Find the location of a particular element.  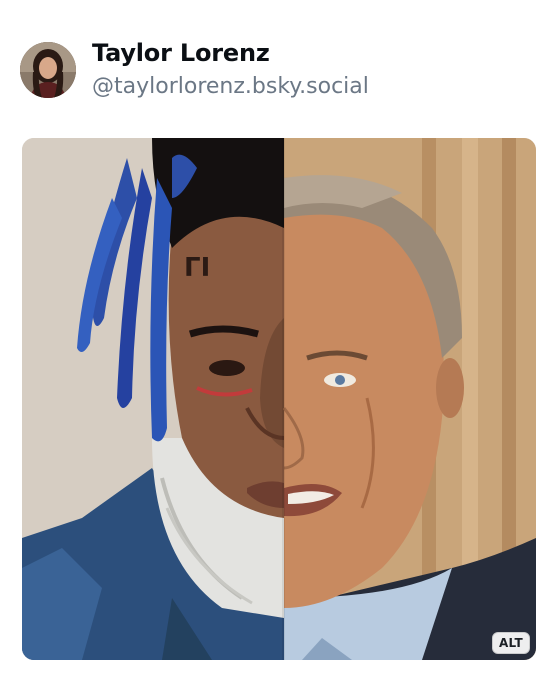

post-header: Taylor Lorenz @taylorlorenz.bsky.social is located at coordinates (194, 70).